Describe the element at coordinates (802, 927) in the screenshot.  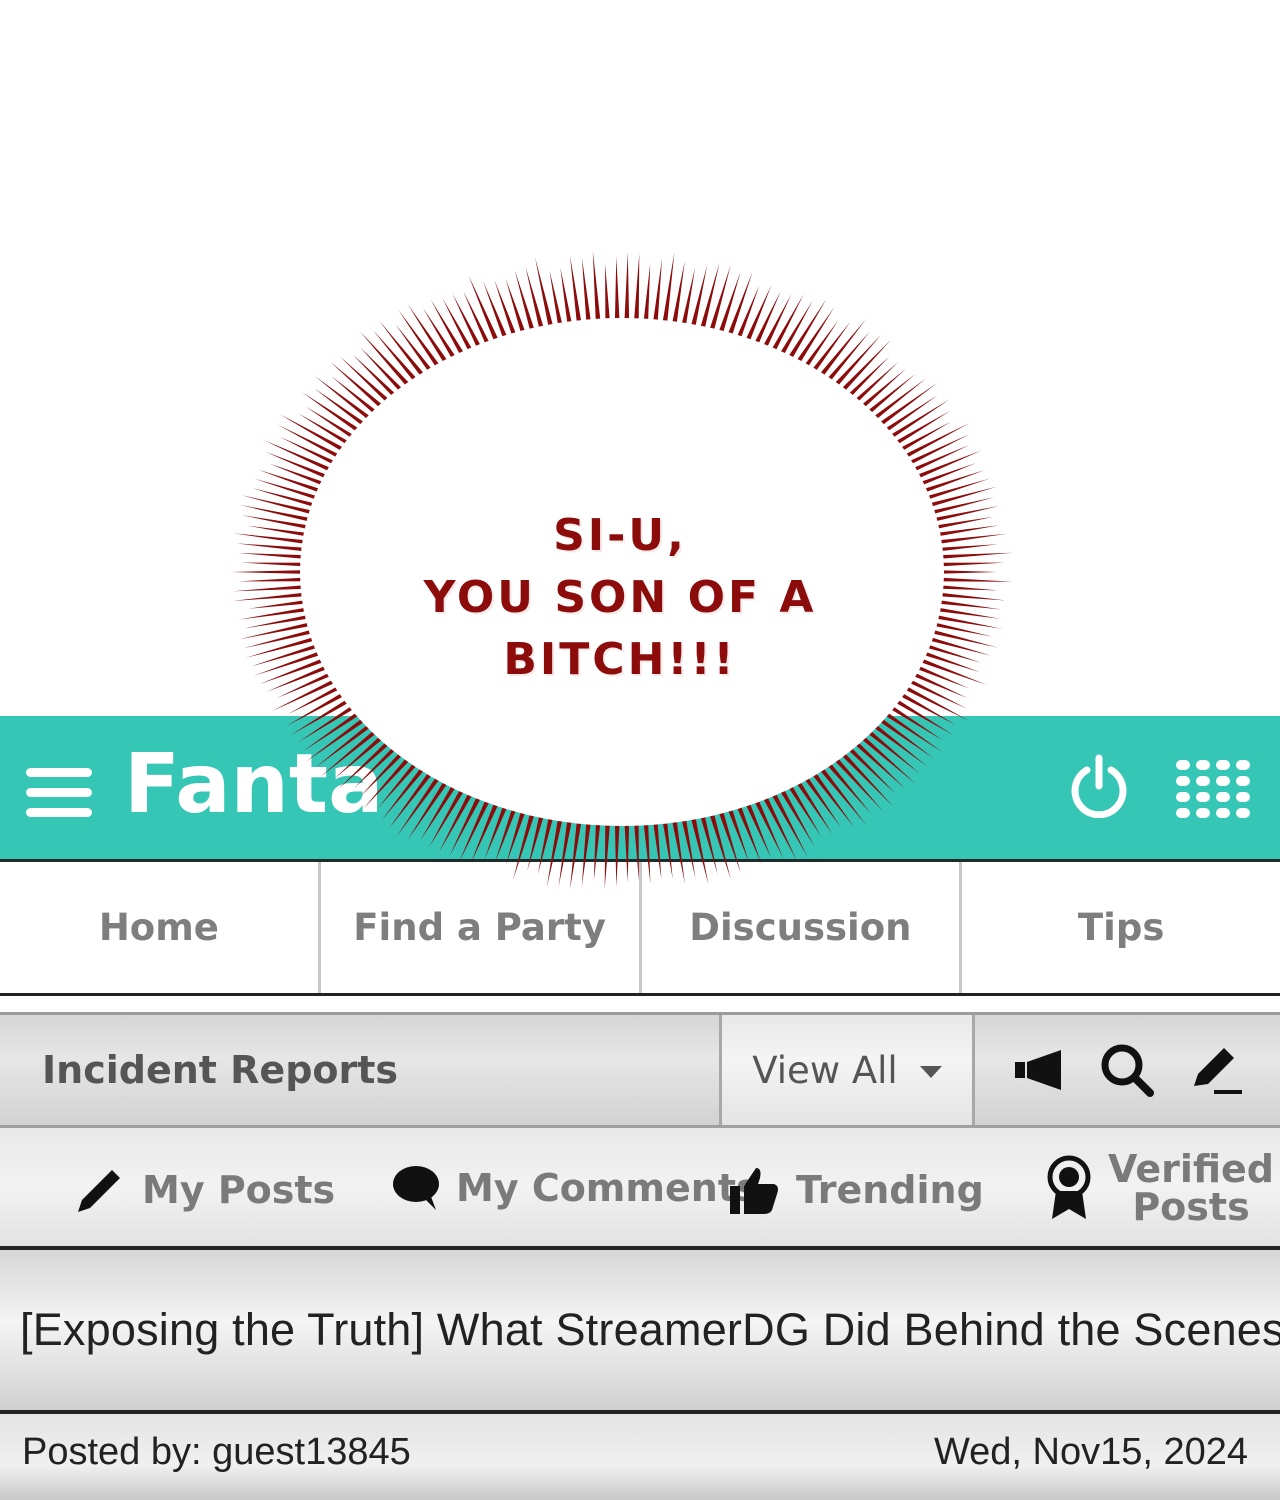
I see `tab-discussion: Discussion` at that location.